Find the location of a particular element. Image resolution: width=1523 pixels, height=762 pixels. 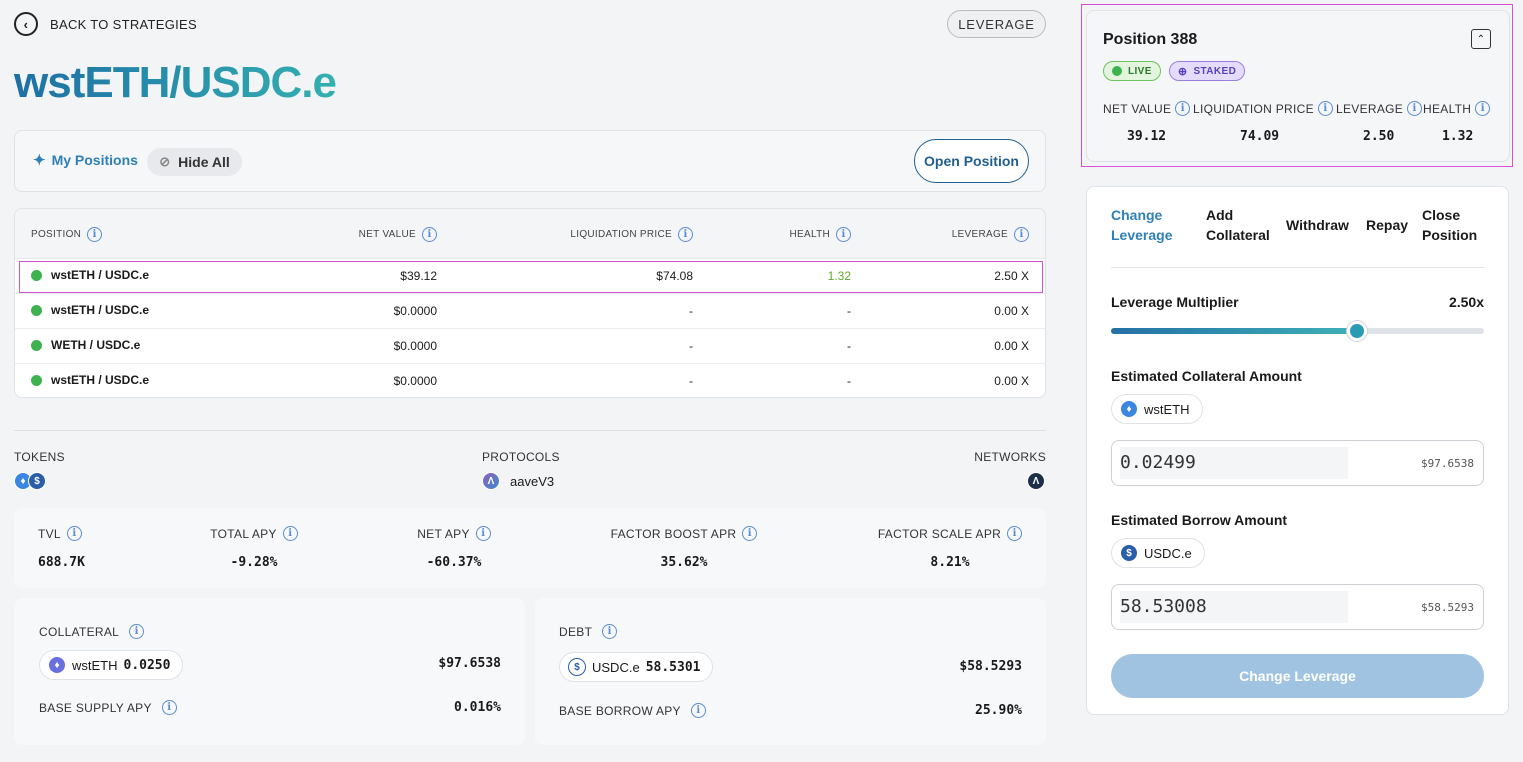

debt-token: USDC.e is located at coordinates (616, 667).